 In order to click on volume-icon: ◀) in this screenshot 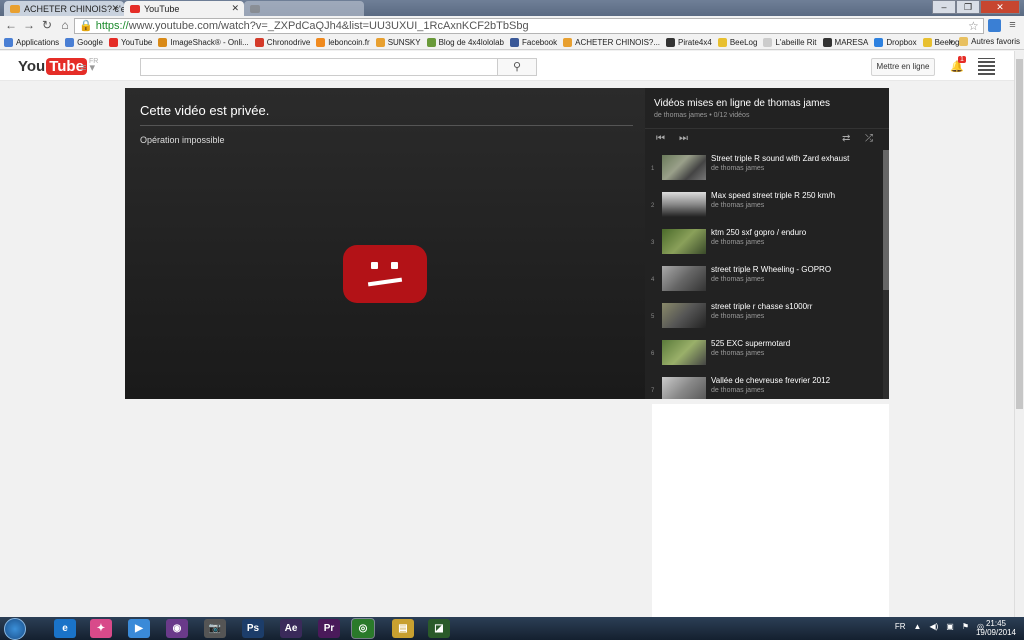, I will do `click(933, 626)`.